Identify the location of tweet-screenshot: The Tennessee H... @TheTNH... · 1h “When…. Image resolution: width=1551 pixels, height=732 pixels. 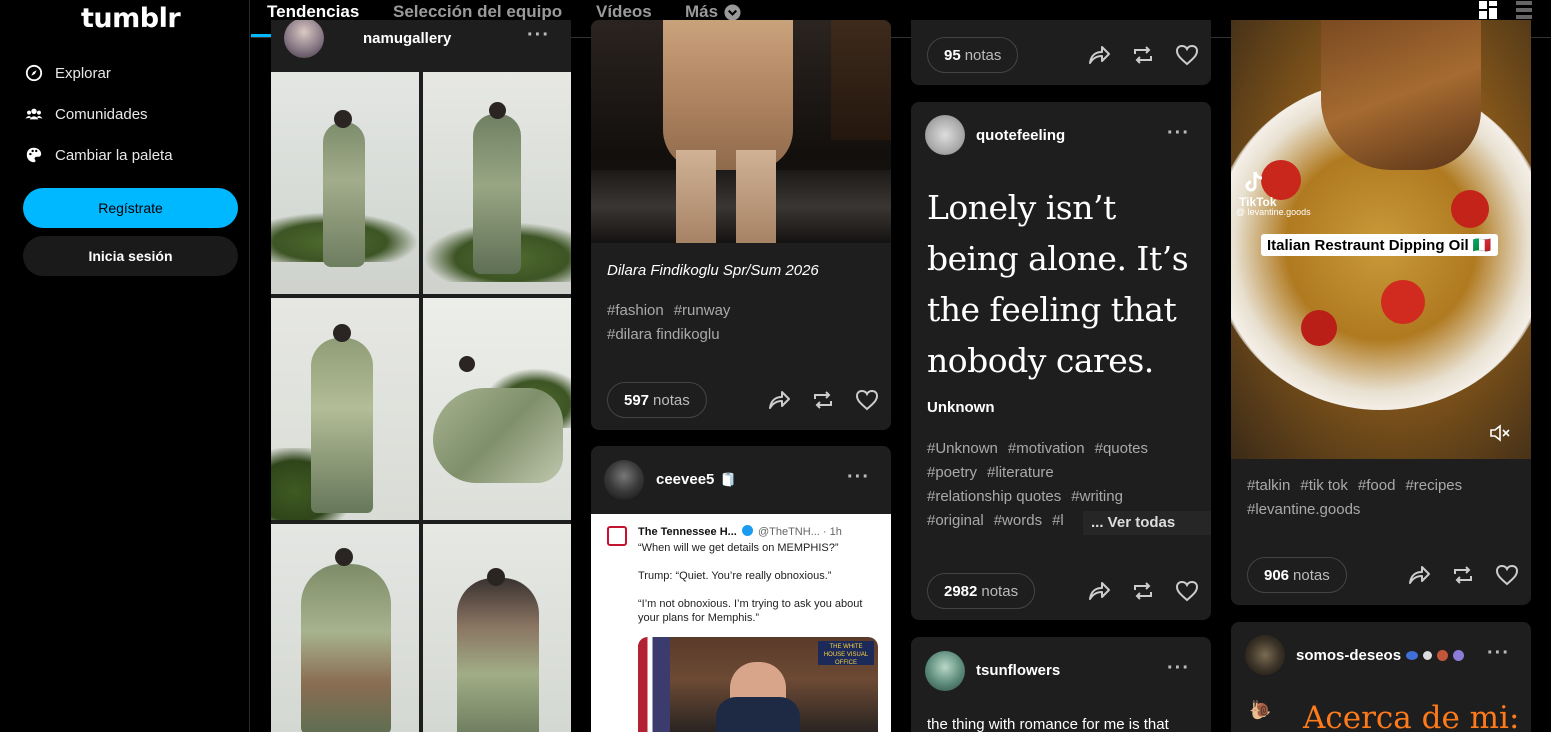
(741, 623).